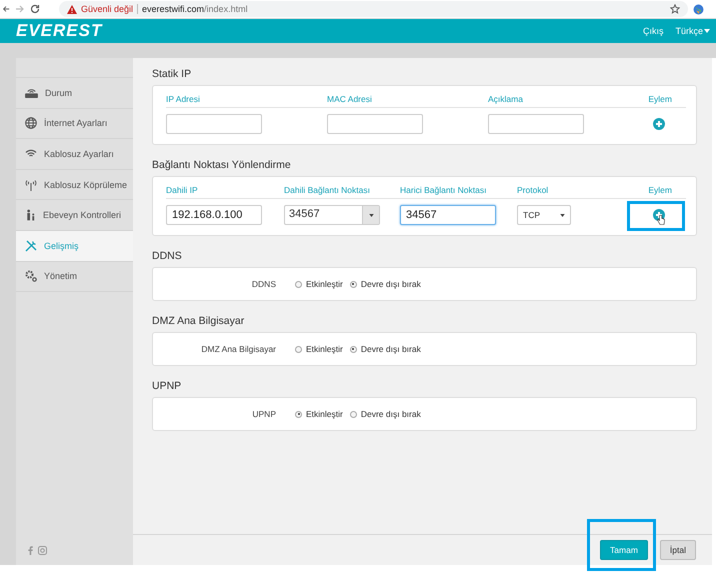  I want to click on column-header: Protokol, so click(533, 190).